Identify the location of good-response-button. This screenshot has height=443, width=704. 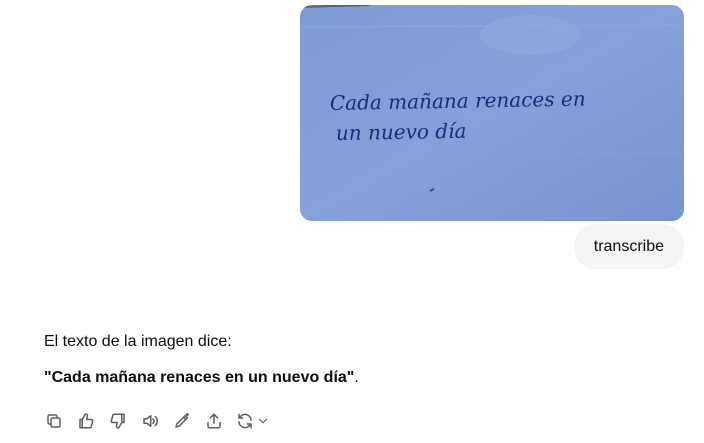
(86, 421).